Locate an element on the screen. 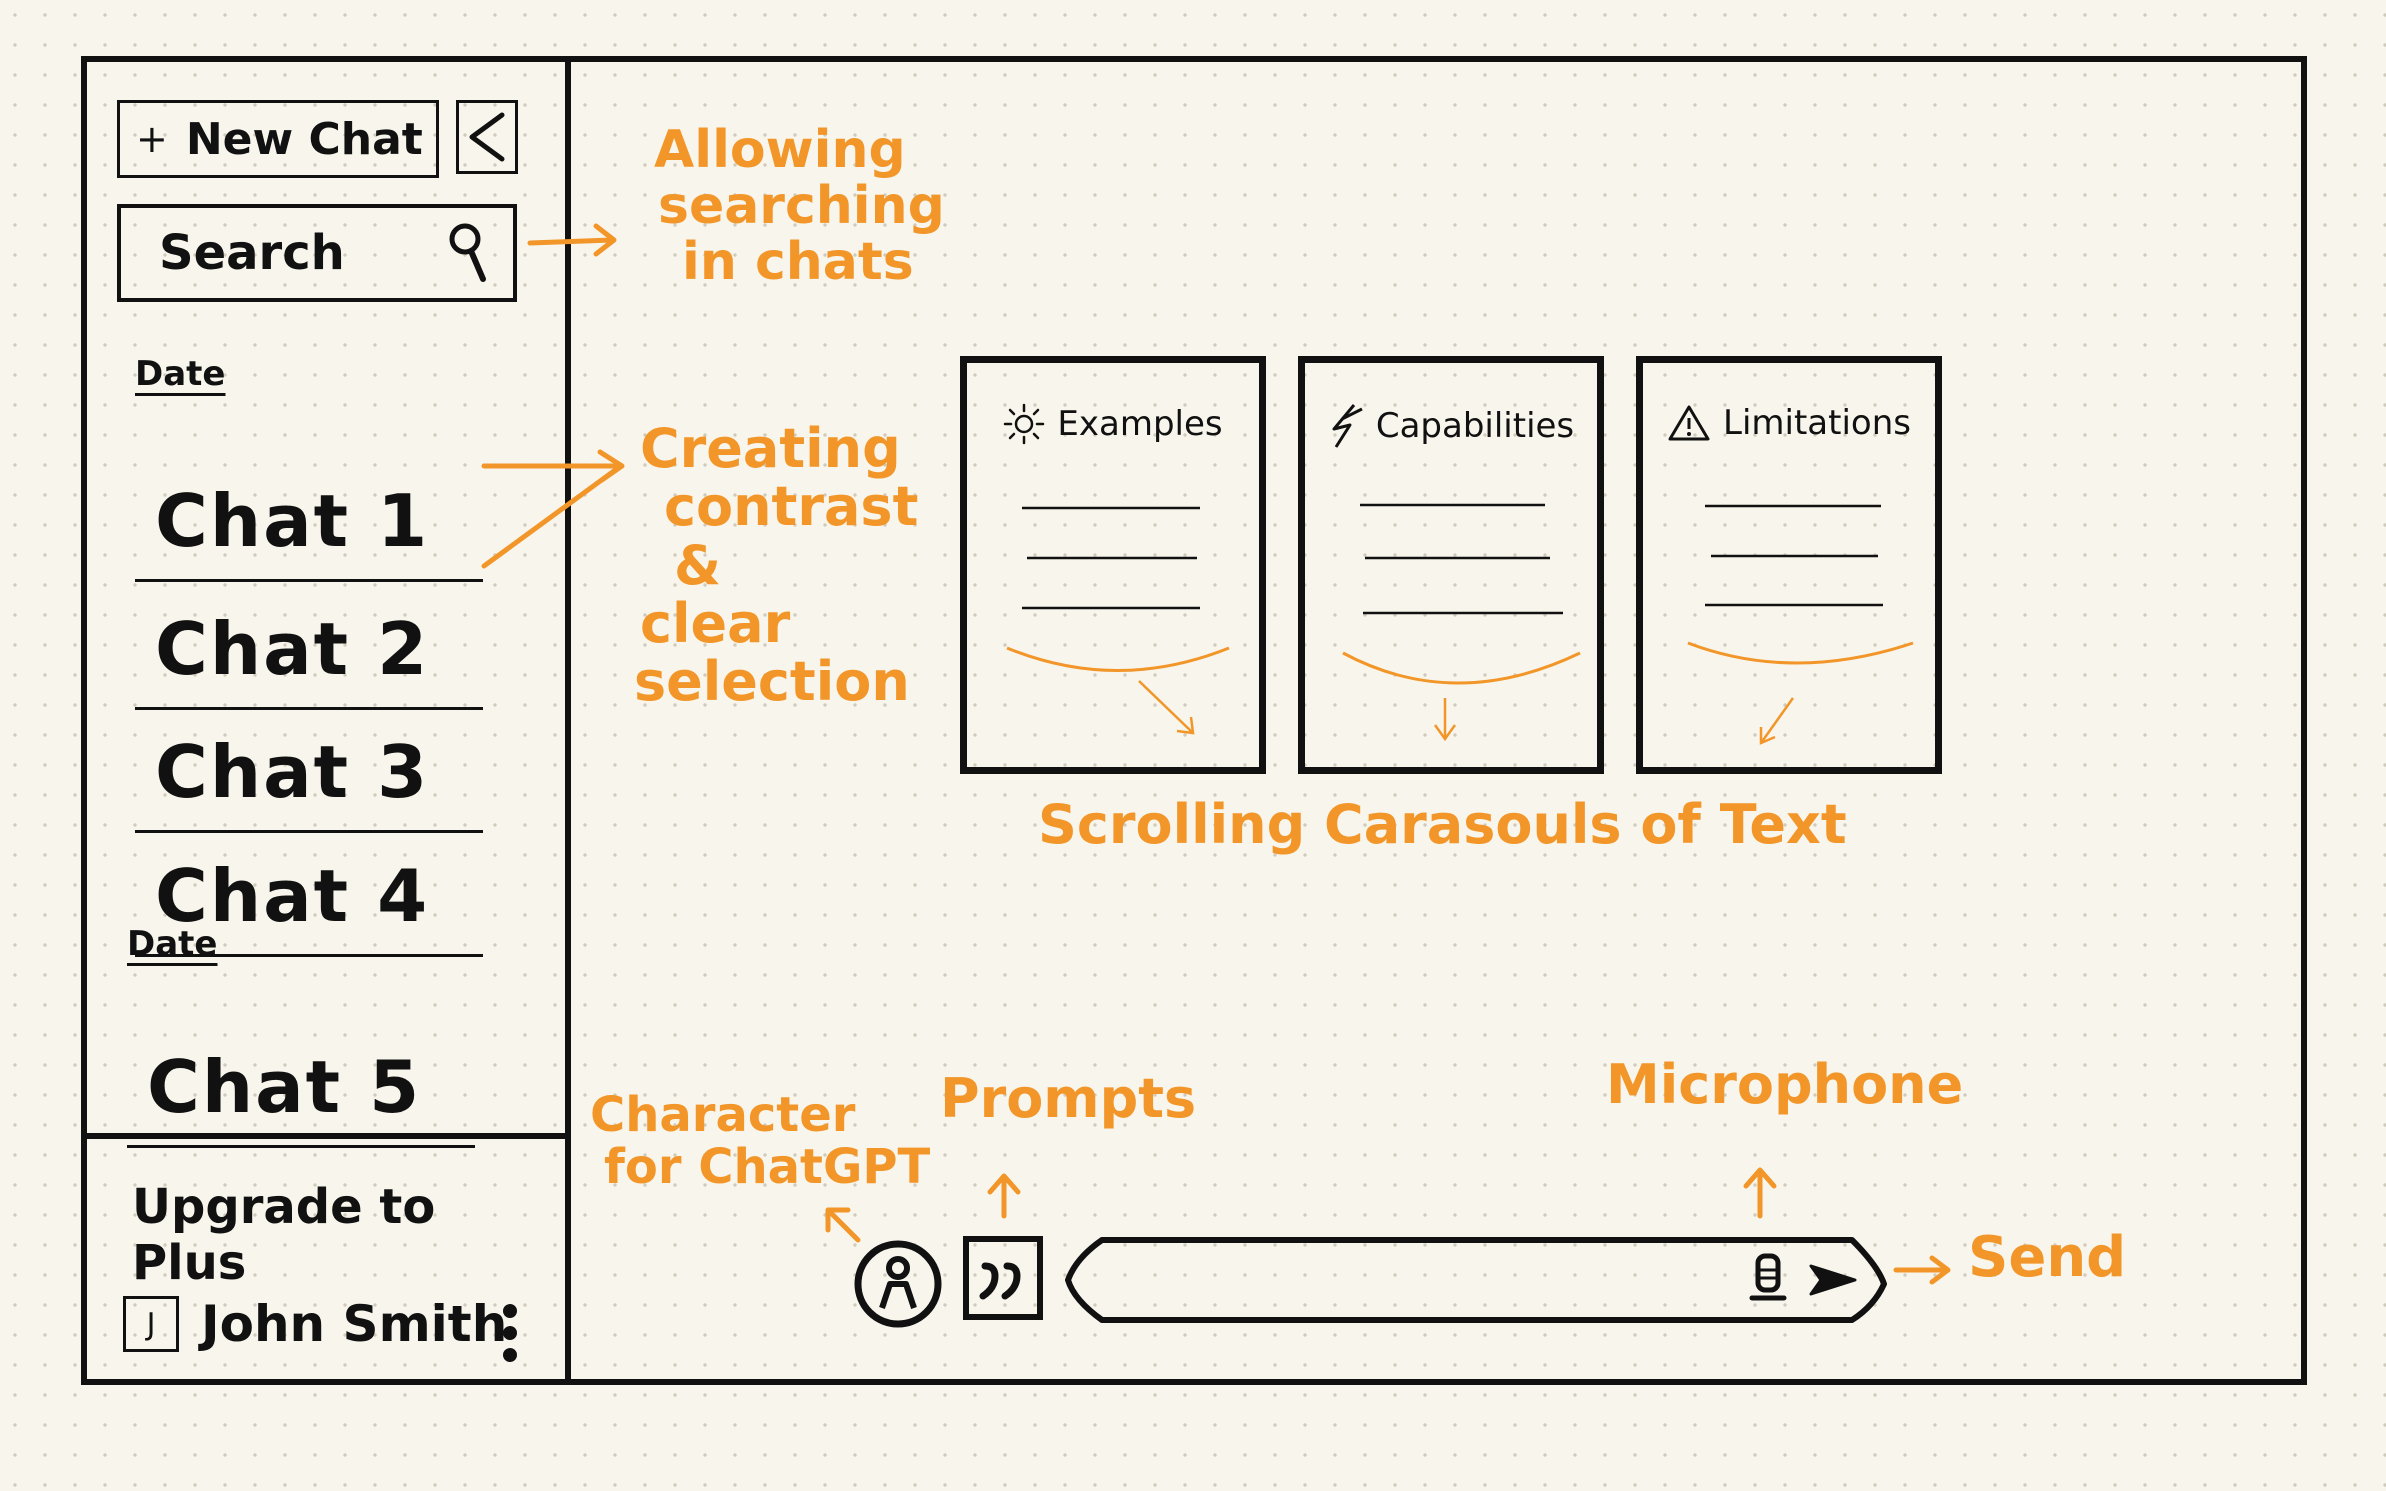  search-annotation: Allowing searching in chats is located at coordinates (799, 206).